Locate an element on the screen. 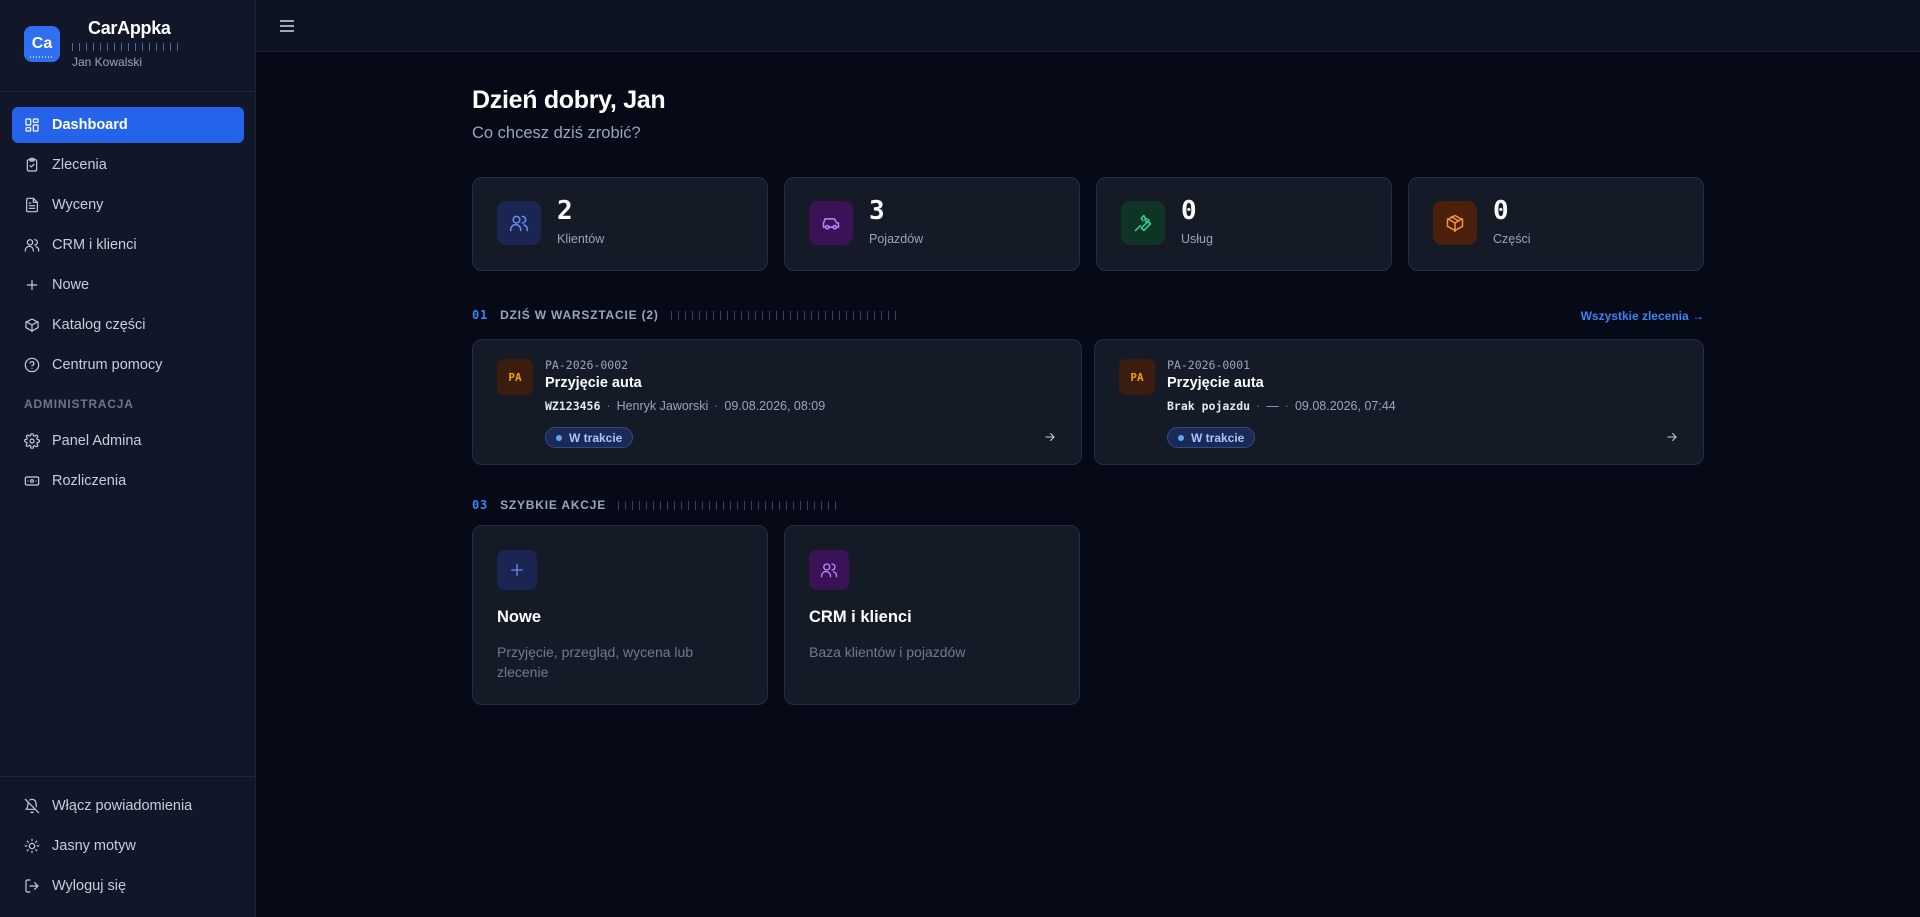 This screenshot has height=917, width=1920. action-title: Nowe is located at coordinates (519, 617).